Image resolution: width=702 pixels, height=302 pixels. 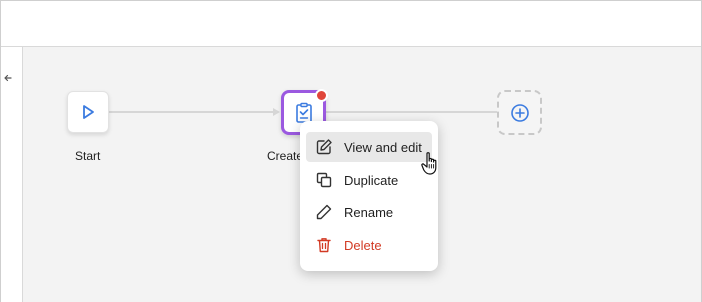 What do you see at coordinates (192, 112) in the screenshot?
I see `connector-start-create` at bounding box center [192, 112].